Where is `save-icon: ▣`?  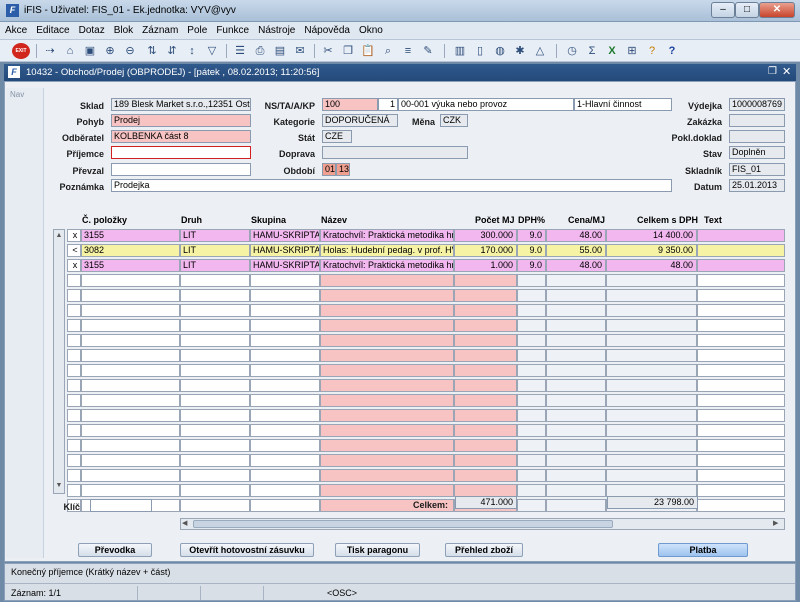 save-icon: ▣ is located at coordinates (90, 51).